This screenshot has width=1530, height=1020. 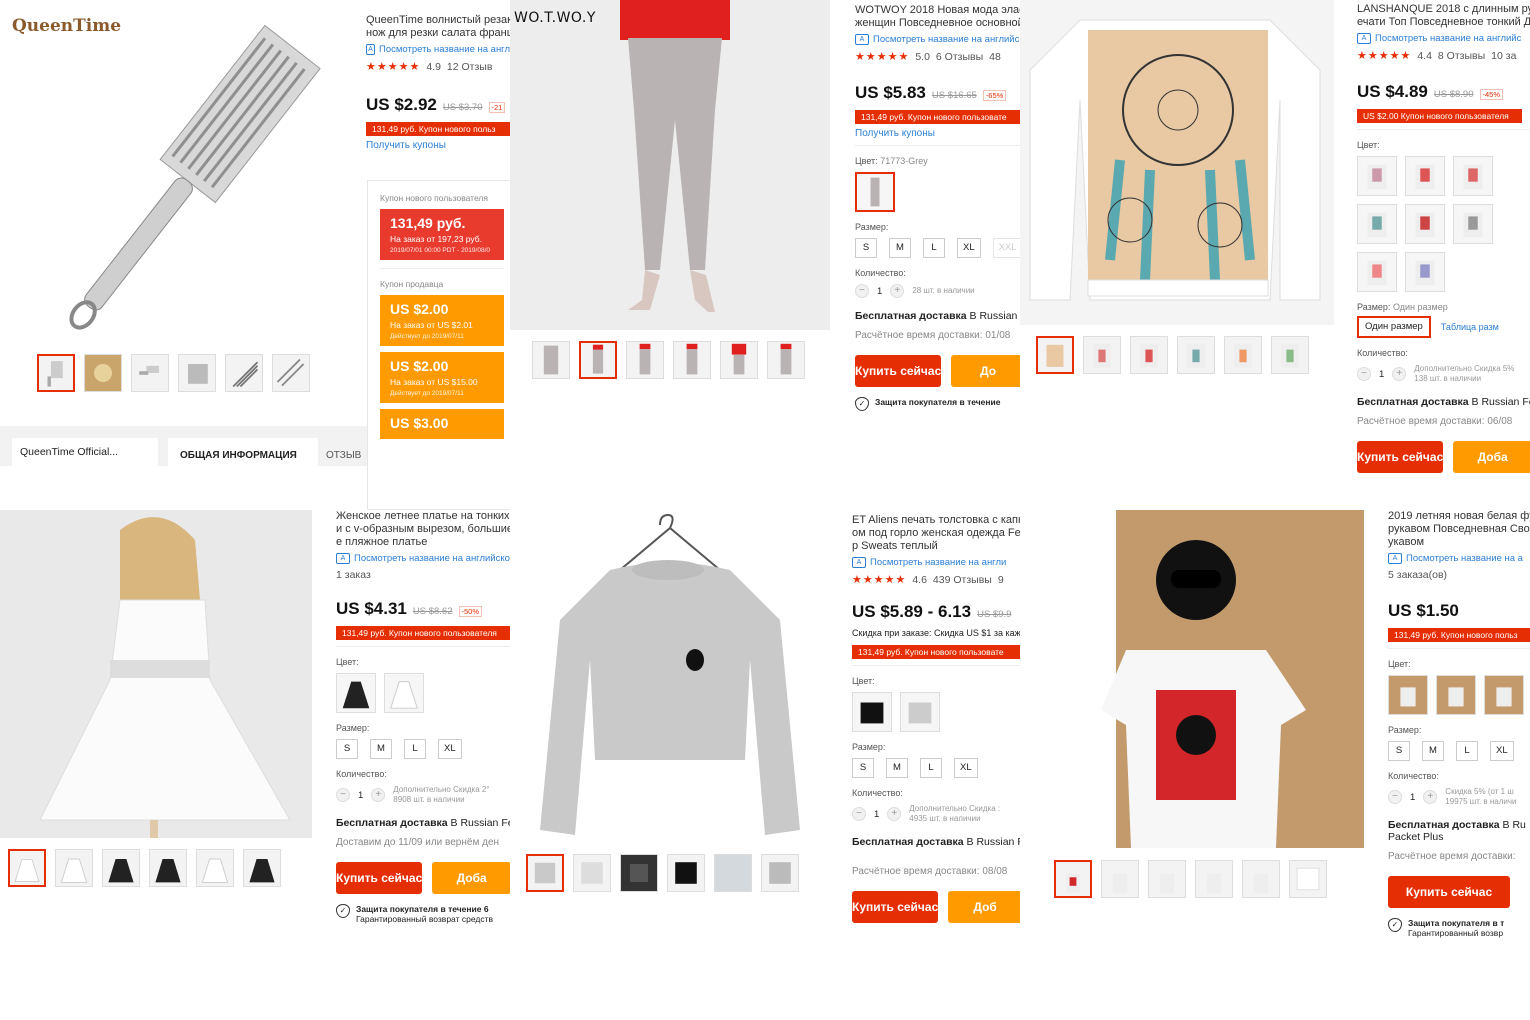 What do you see at coordinates (959, 57) in the screenshot?
I see `reviews-link: 6 Отзывы` at bounding box center [959, 57].